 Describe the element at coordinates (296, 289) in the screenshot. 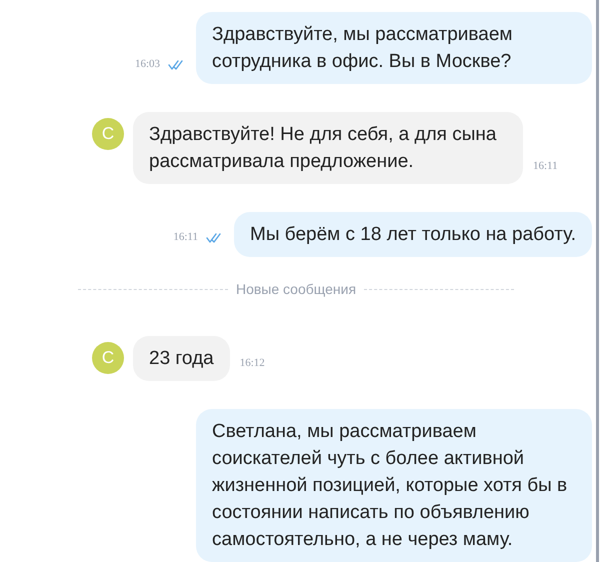

I see `new-messages-label: Новые сообщения` at that location.